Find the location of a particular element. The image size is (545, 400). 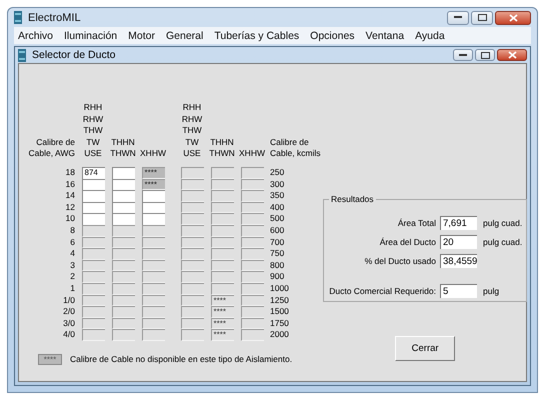

result-field: 7,691 is located at coordinates (458, 223).